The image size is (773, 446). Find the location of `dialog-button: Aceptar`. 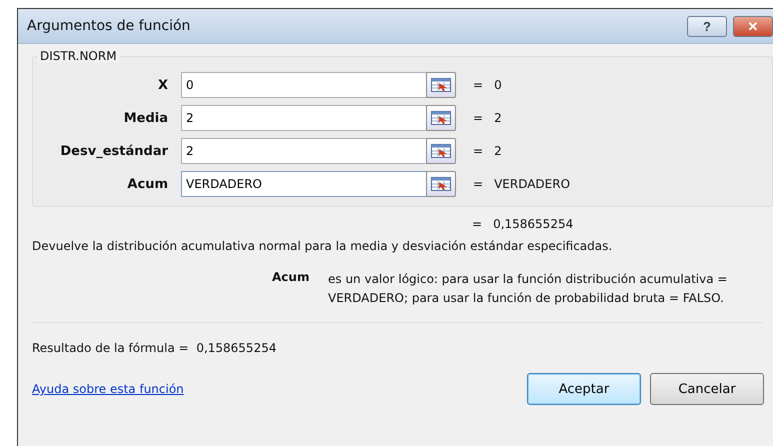

dialog-button: Aceptar is located at coordinates (584, 389).